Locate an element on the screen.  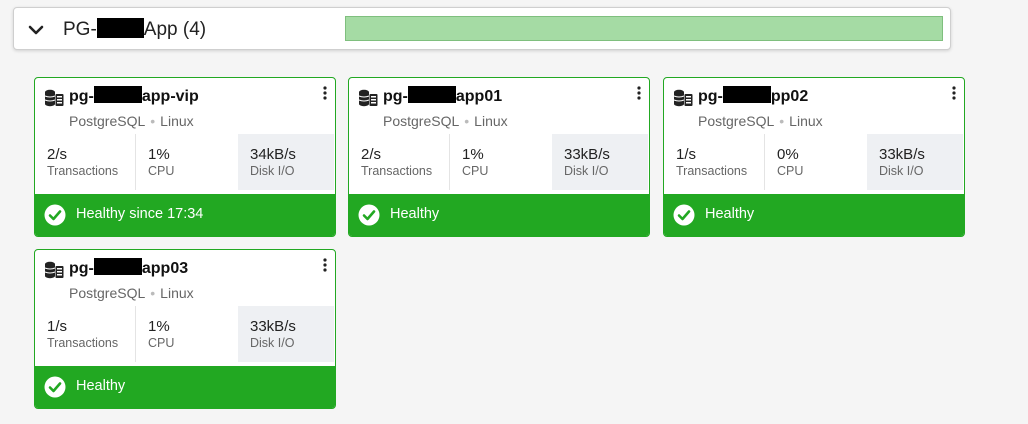
health-status-bar: Healthy since 17:34 is located at coordinates (185, 215).